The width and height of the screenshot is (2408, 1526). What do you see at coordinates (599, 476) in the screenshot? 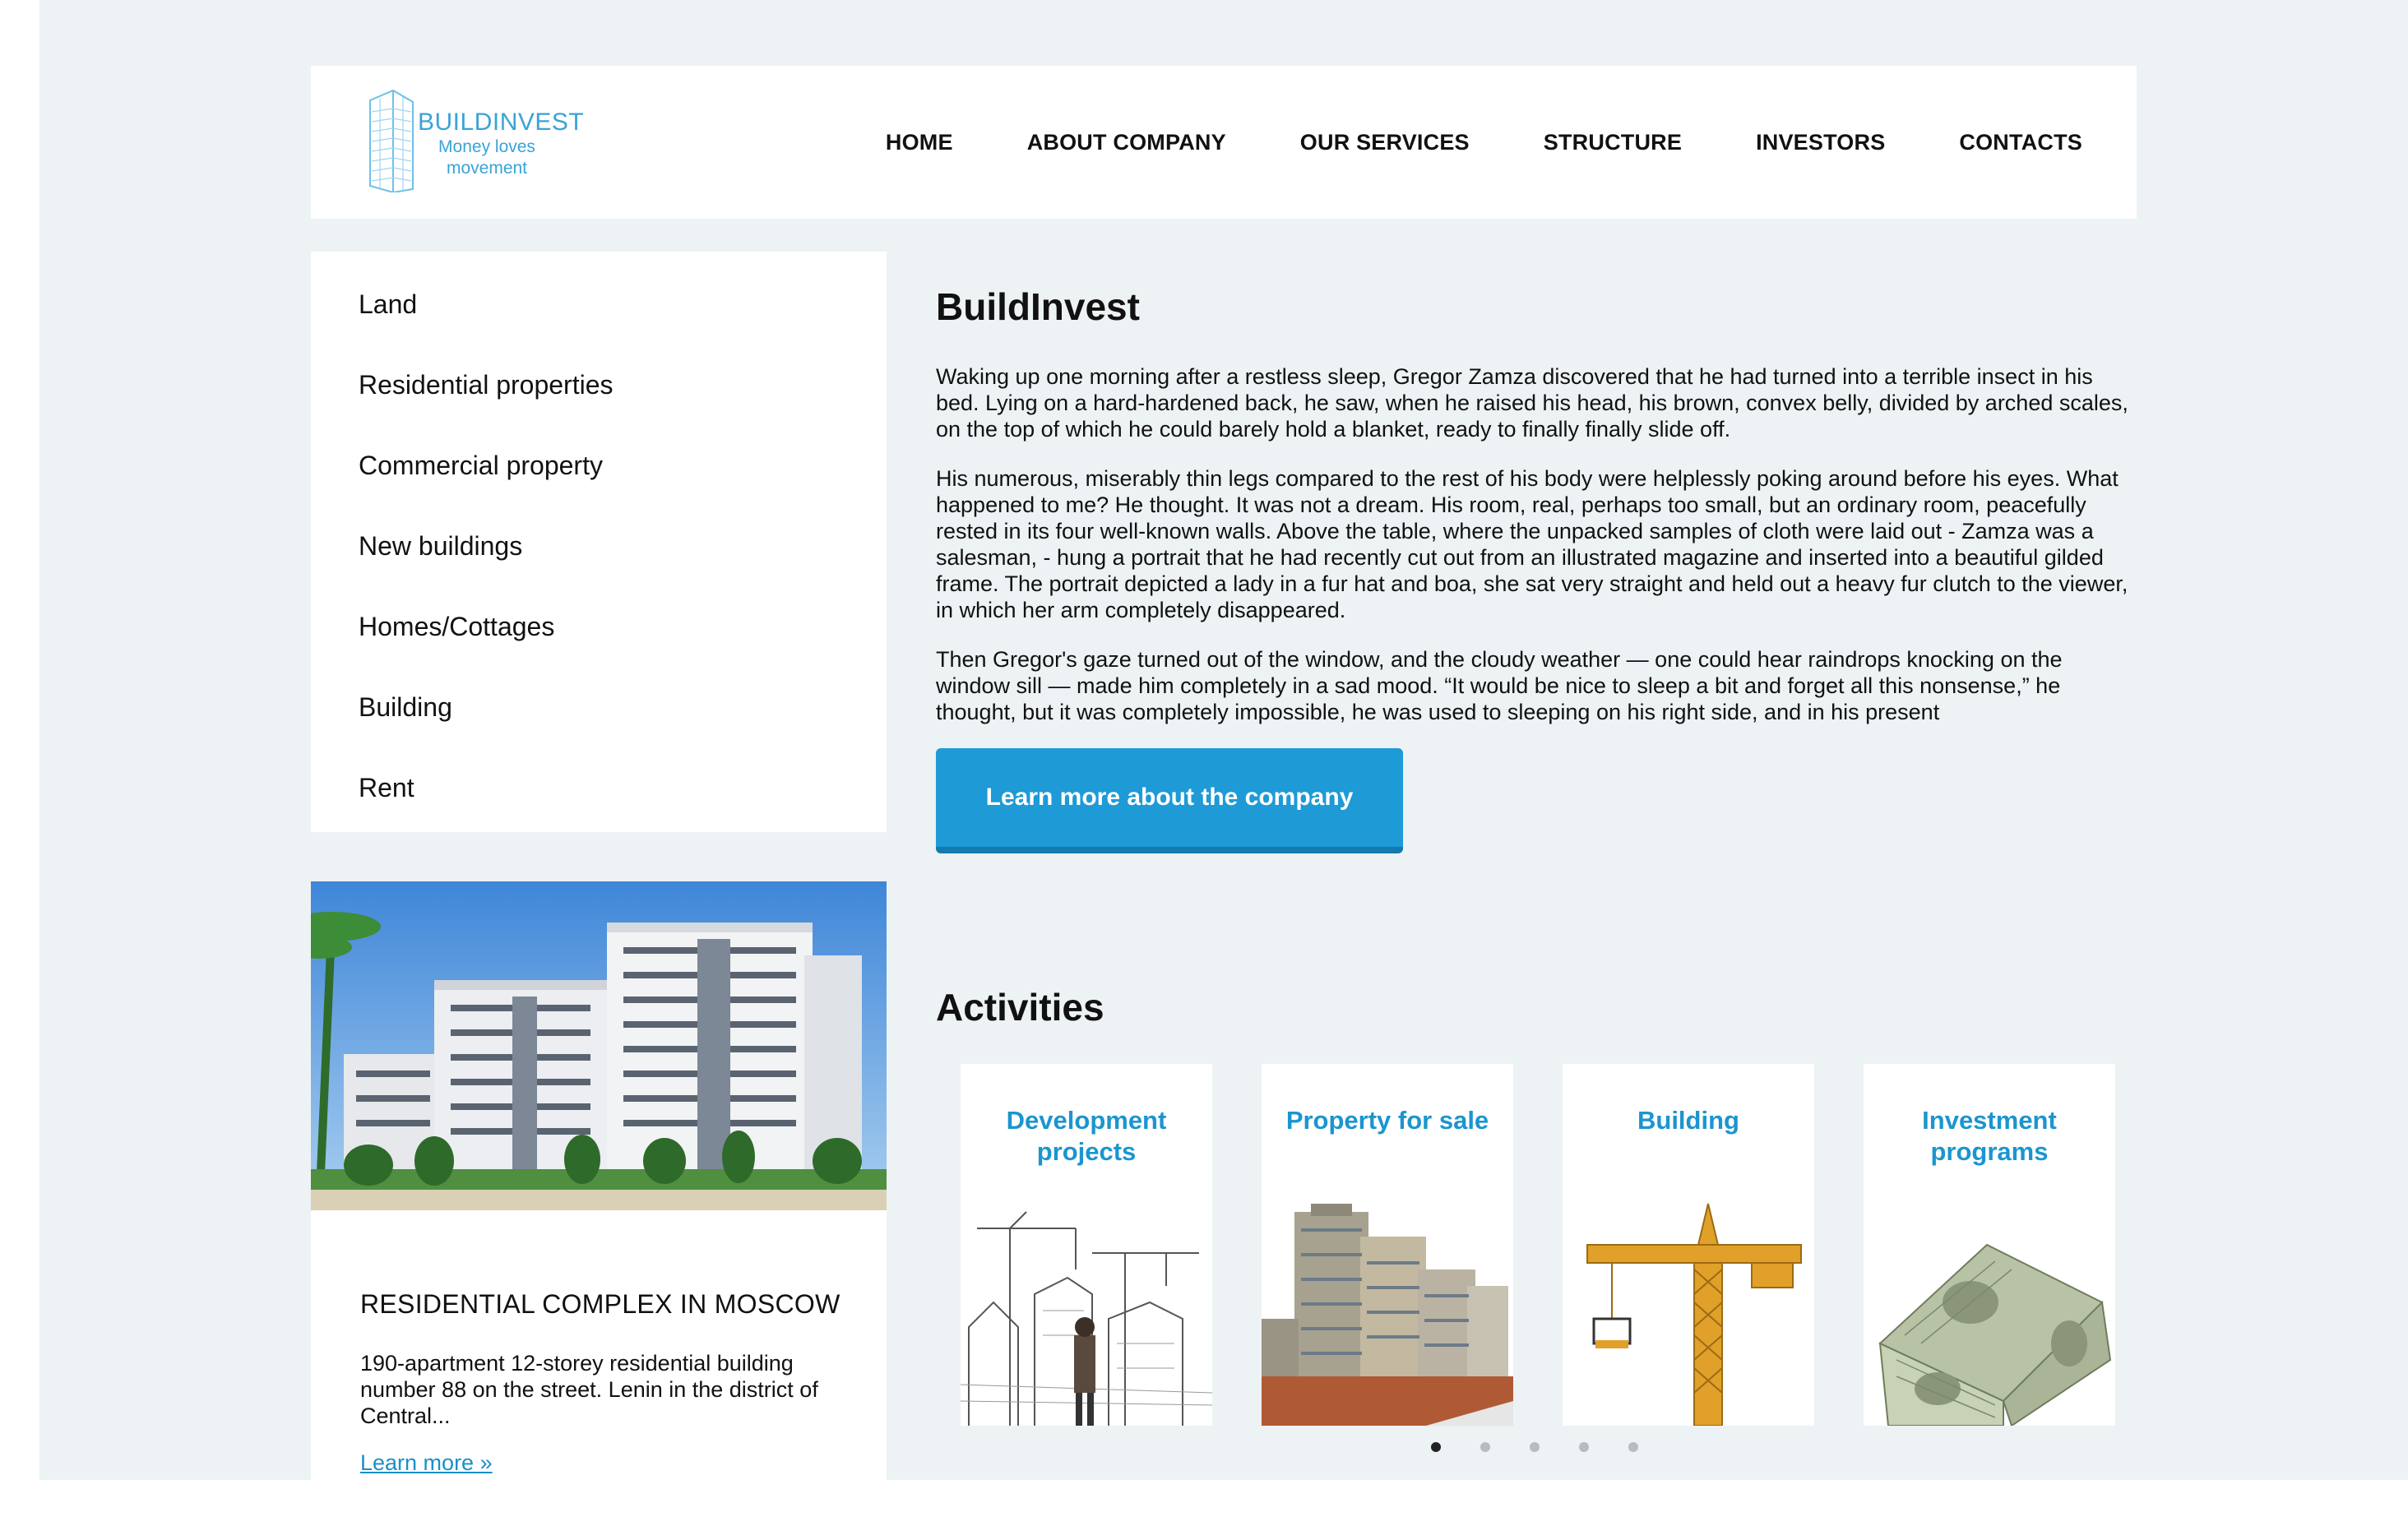
I see `sidebar-item-commercial: Commercial property` at bounding box center [599, 476].